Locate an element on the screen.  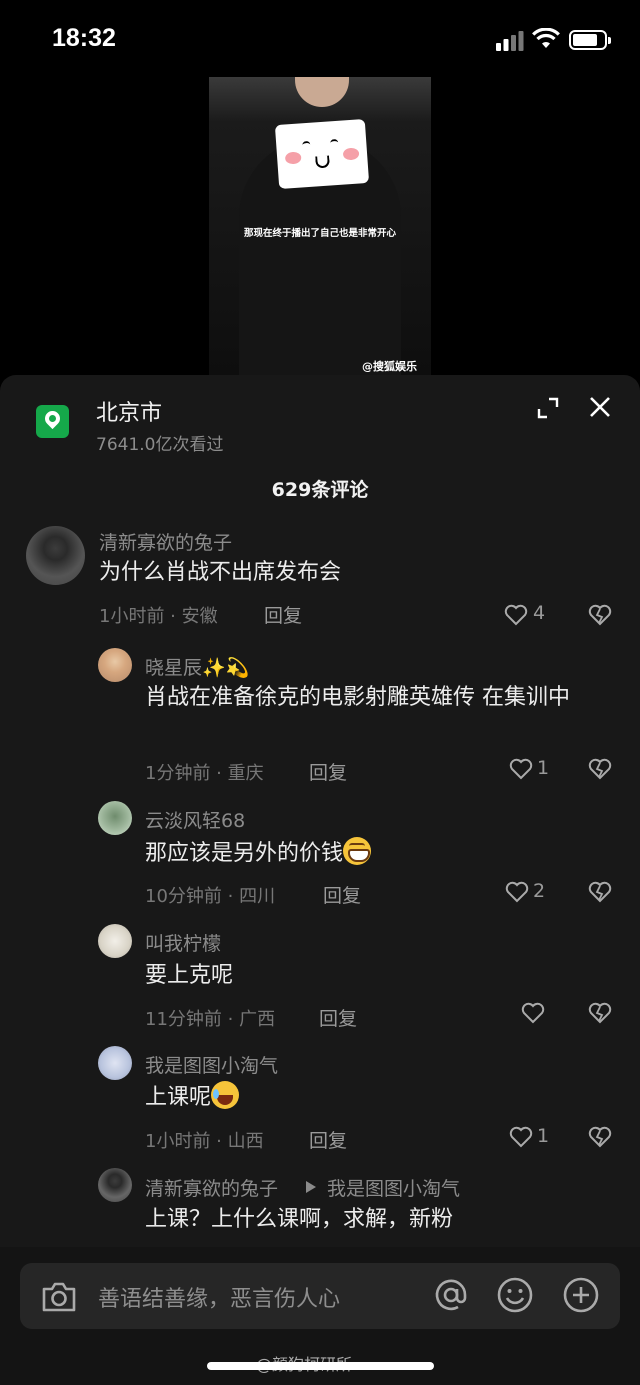
comment-input-bar: 善语结善缘，恶言伤人心 @颜狗柯研所 is located at coordinates (320, 1316).